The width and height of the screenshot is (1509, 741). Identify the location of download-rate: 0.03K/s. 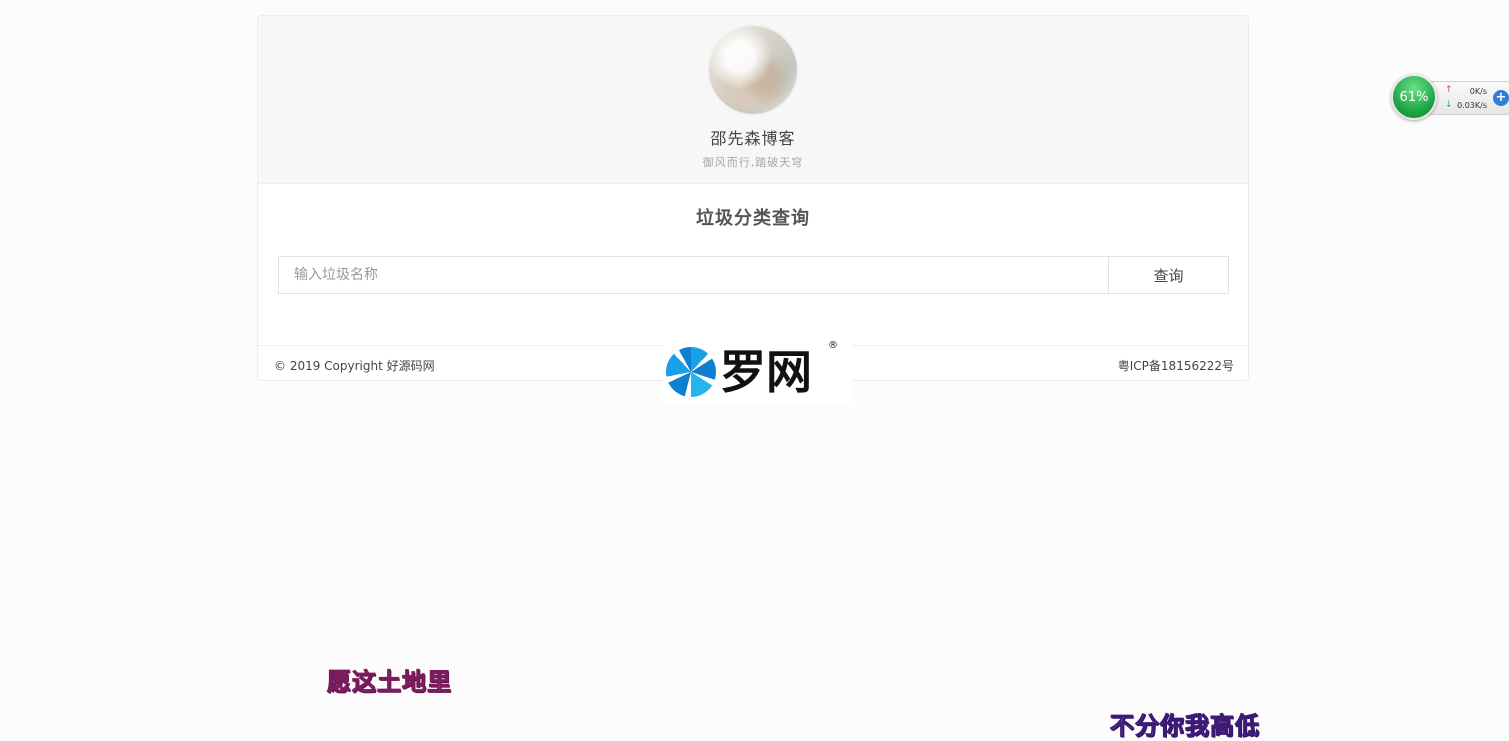
(1472, 105).